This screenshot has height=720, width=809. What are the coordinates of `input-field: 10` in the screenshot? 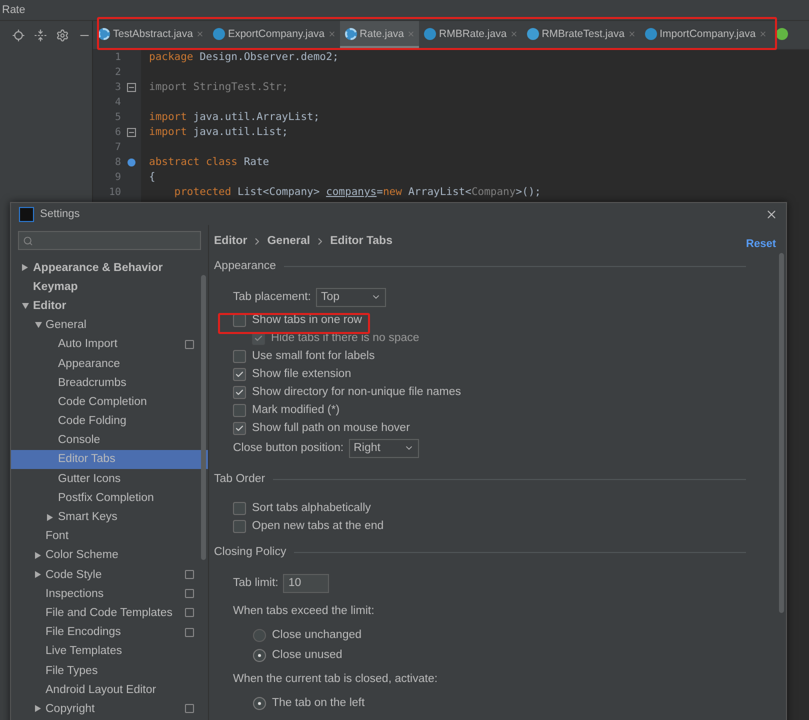 It's located at (306, 583).